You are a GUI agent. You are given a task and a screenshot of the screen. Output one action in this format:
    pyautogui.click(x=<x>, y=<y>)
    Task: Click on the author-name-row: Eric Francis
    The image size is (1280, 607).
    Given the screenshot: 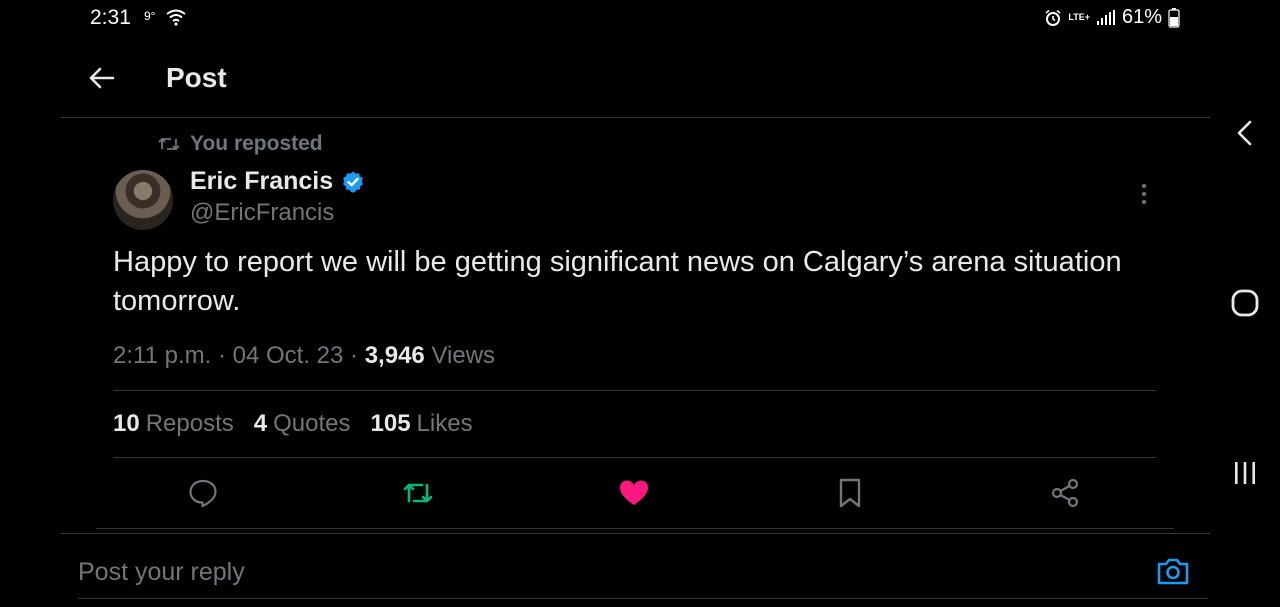 What is the action you would take?
    pyautogui.click(x=277, y=181)
    